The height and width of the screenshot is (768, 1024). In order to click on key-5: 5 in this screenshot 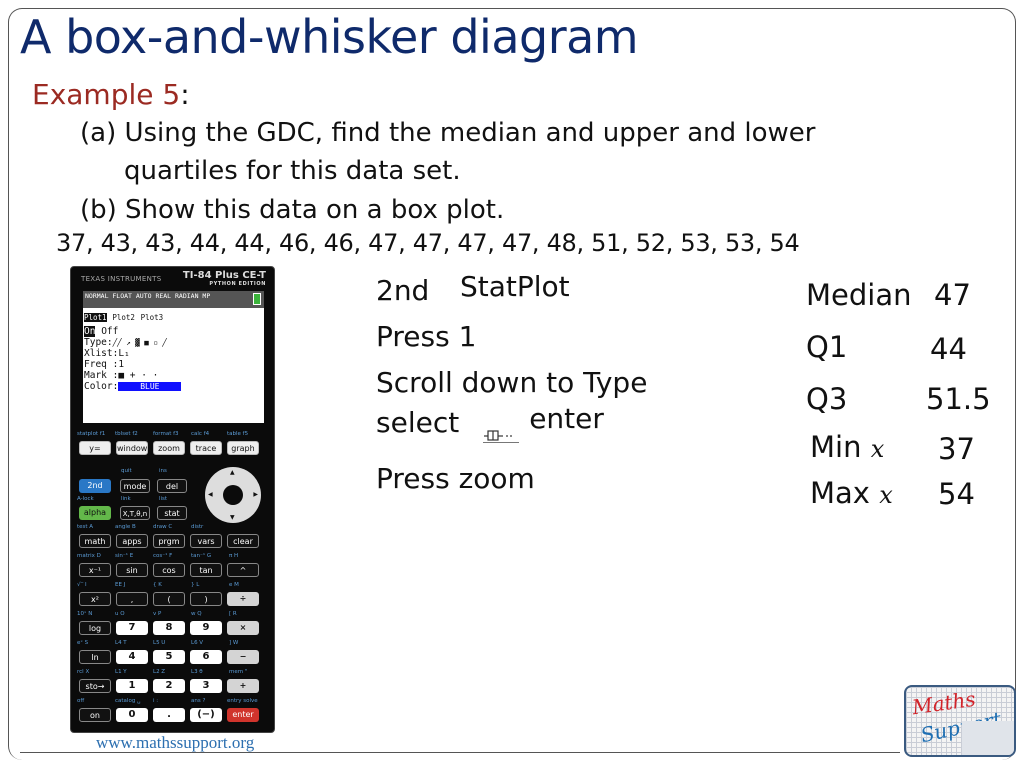, I will do `click(169, 657)`.